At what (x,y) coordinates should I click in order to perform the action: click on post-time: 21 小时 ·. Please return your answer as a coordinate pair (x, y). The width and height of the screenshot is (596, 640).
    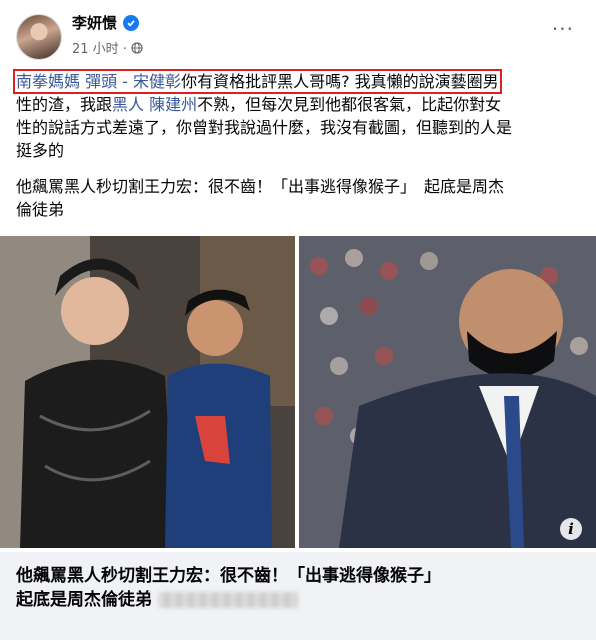
    Looking at the image, I should click on (99, 47).